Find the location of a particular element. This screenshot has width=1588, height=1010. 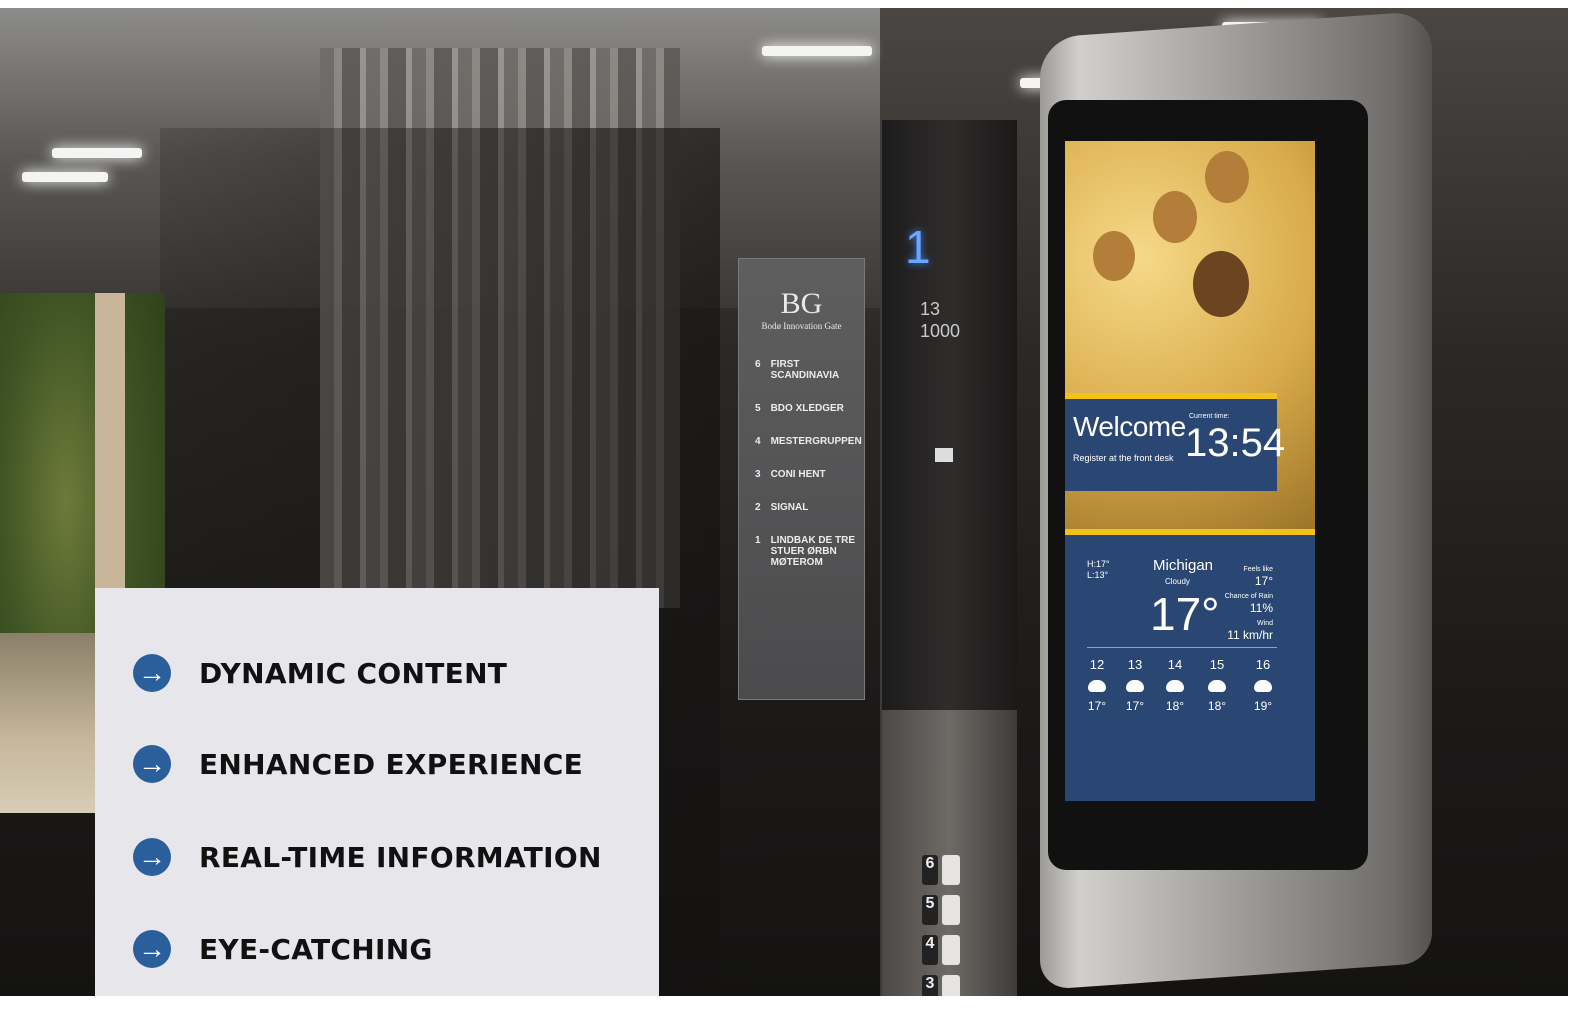

forecast-hour: 12 17° is located at coordinates (1097, 685).